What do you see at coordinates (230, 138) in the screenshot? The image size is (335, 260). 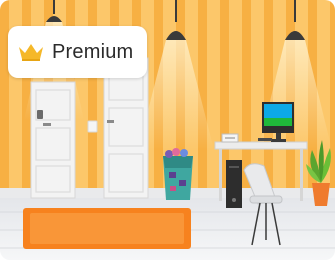 I see `books` at bounding box center [230, 138].